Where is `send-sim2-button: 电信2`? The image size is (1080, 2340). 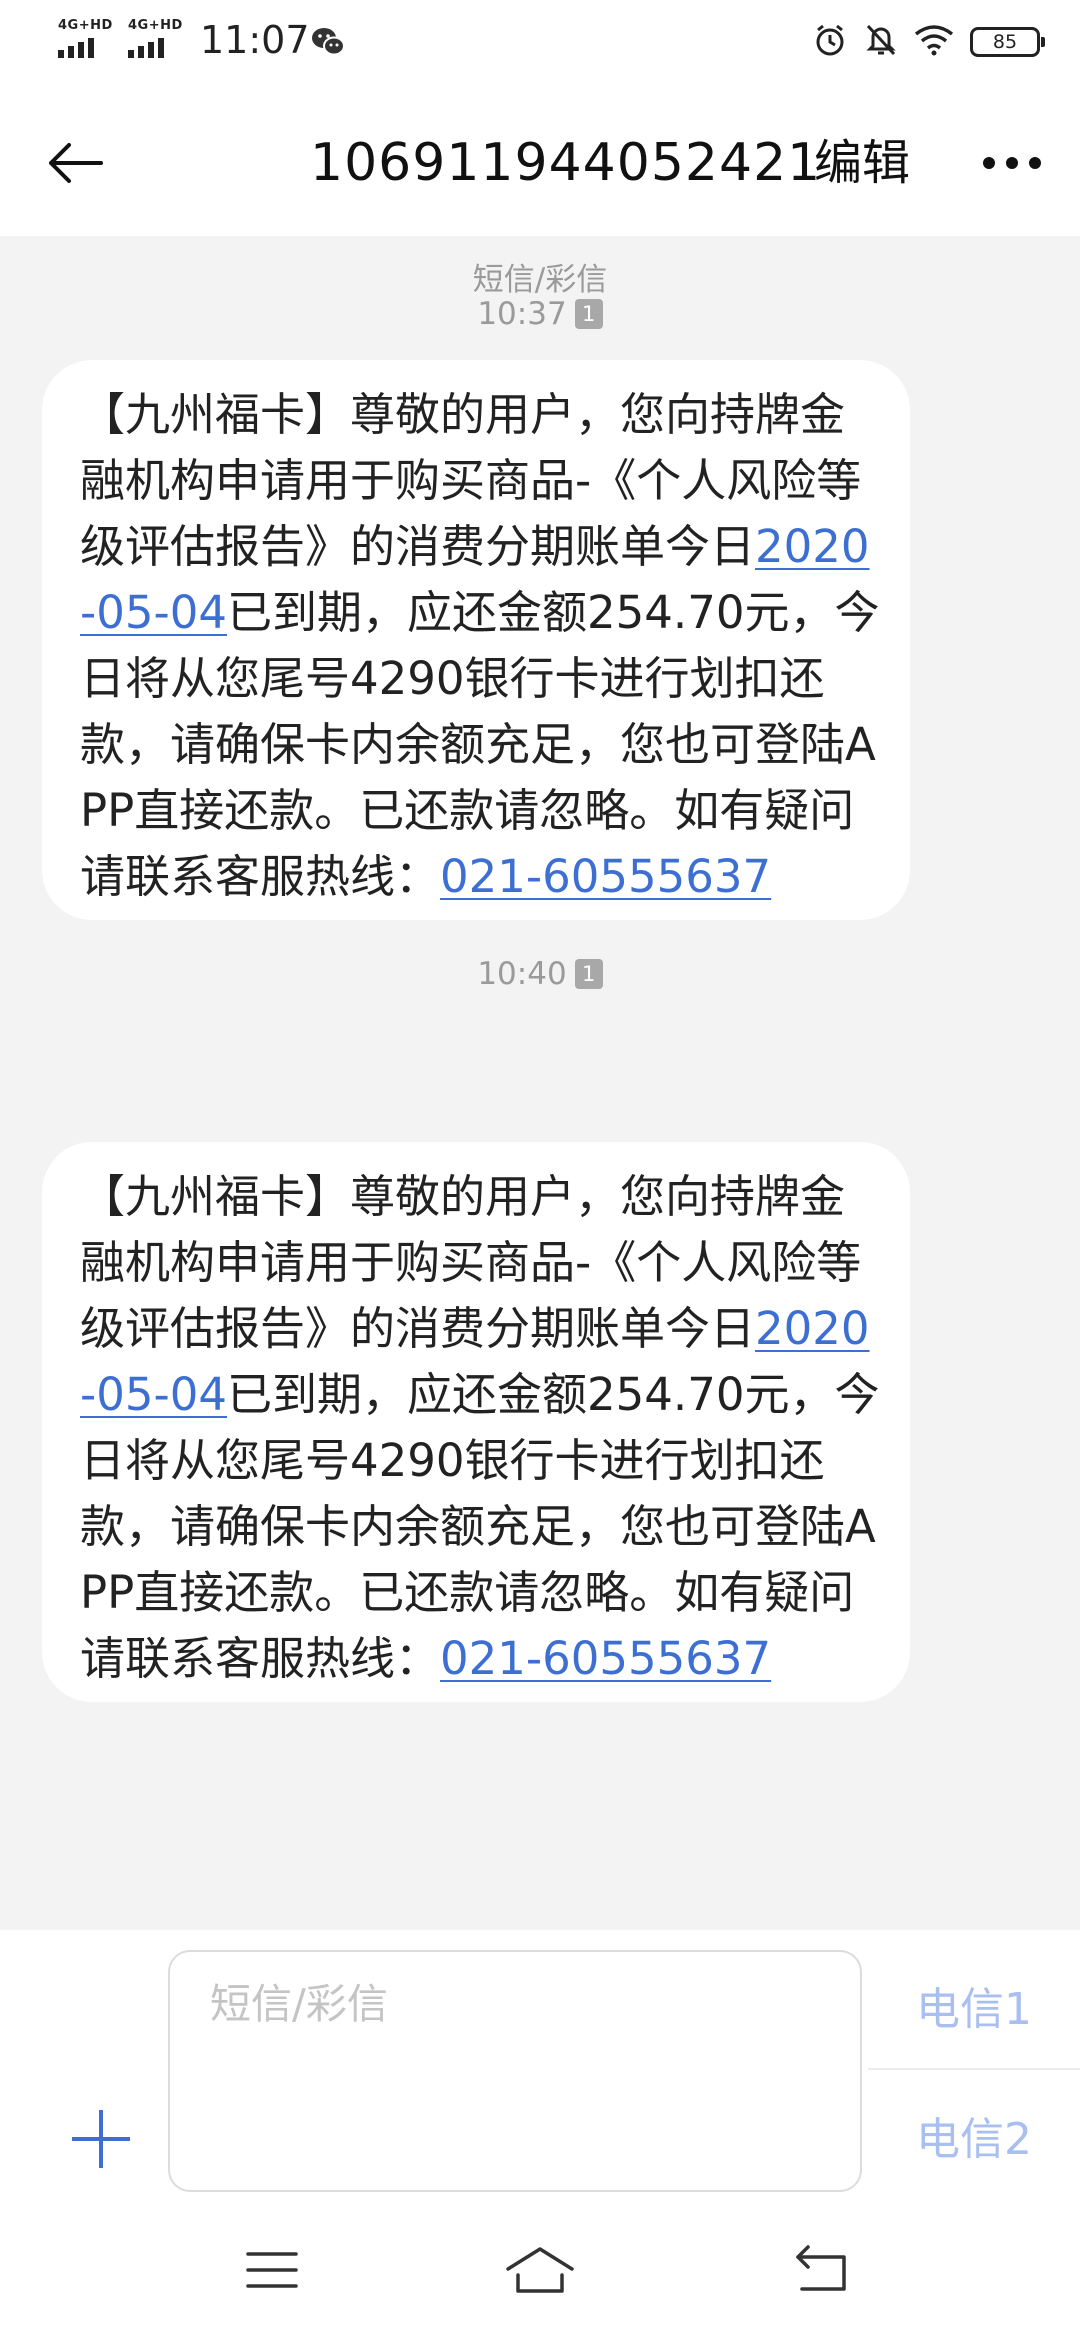 send-sim2-button: 电信2 is located at coordinates (974, 2135).